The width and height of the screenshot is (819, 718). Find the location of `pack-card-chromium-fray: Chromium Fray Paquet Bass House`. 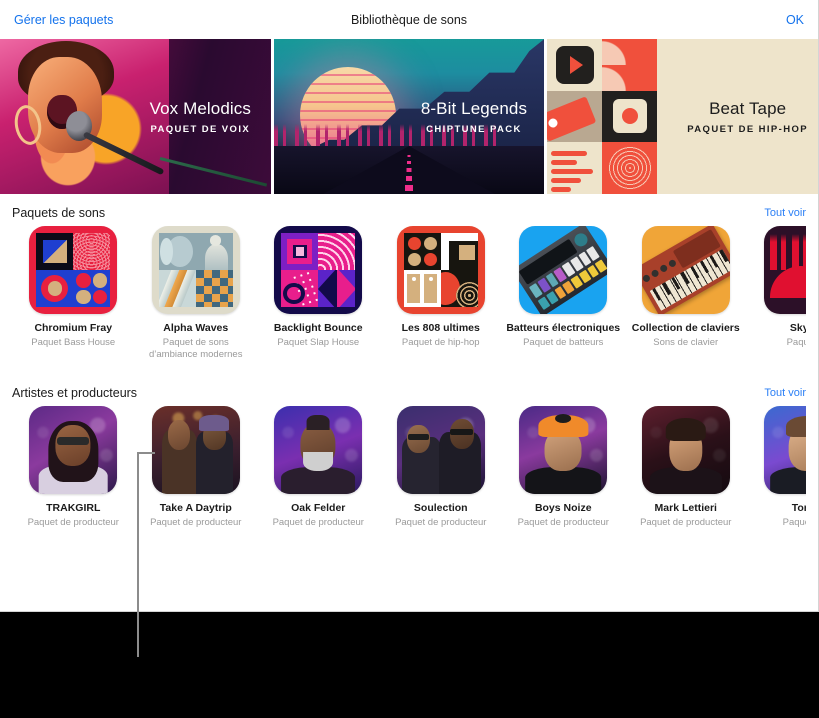

pack-card-chromium-fray: Chromium Fray Paquet Bass House is located at coordinates (73, 294).